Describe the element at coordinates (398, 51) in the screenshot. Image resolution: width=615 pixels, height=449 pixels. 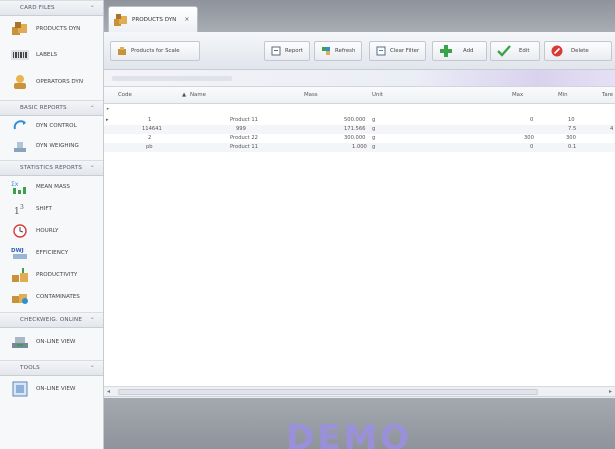
I see `clear-filter-button: Clear Filter` at that location.